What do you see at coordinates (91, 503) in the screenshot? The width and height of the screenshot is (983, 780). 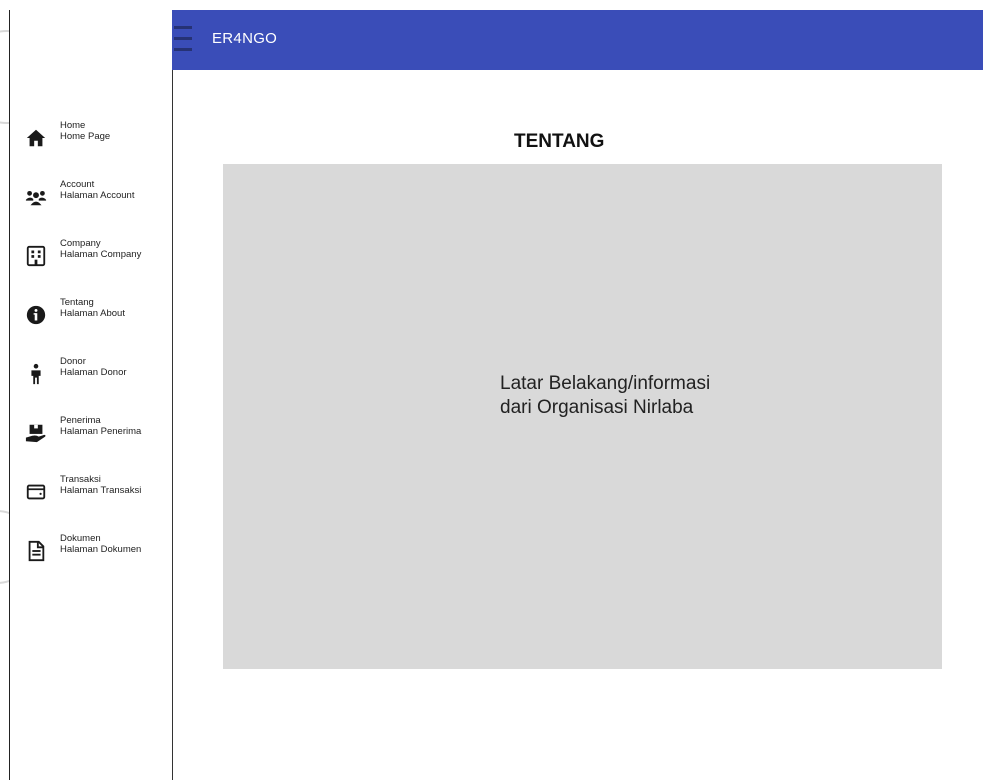 I see `sidebar-item-transaksi: Transaksi Halaman Transaksi` at bounding box center [91, 503].